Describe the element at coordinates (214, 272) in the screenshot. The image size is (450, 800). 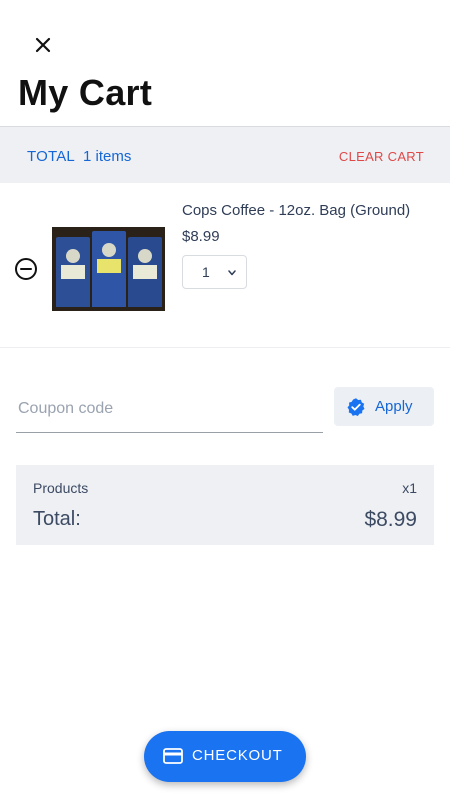
I see `quantity-select: 1` at that location.